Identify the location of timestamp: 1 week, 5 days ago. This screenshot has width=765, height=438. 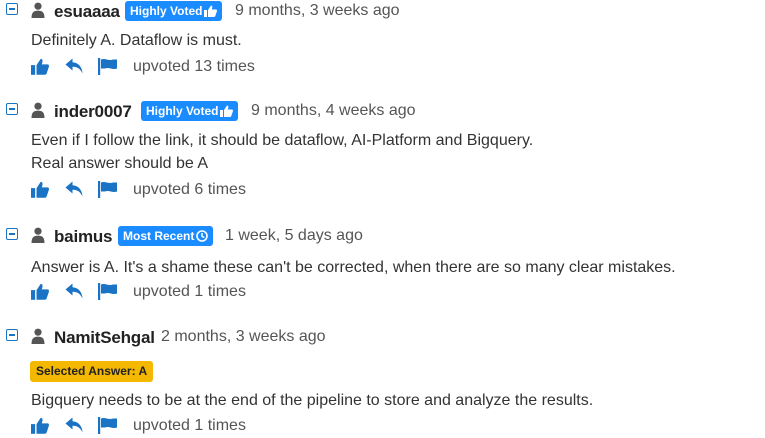
(294, 235).